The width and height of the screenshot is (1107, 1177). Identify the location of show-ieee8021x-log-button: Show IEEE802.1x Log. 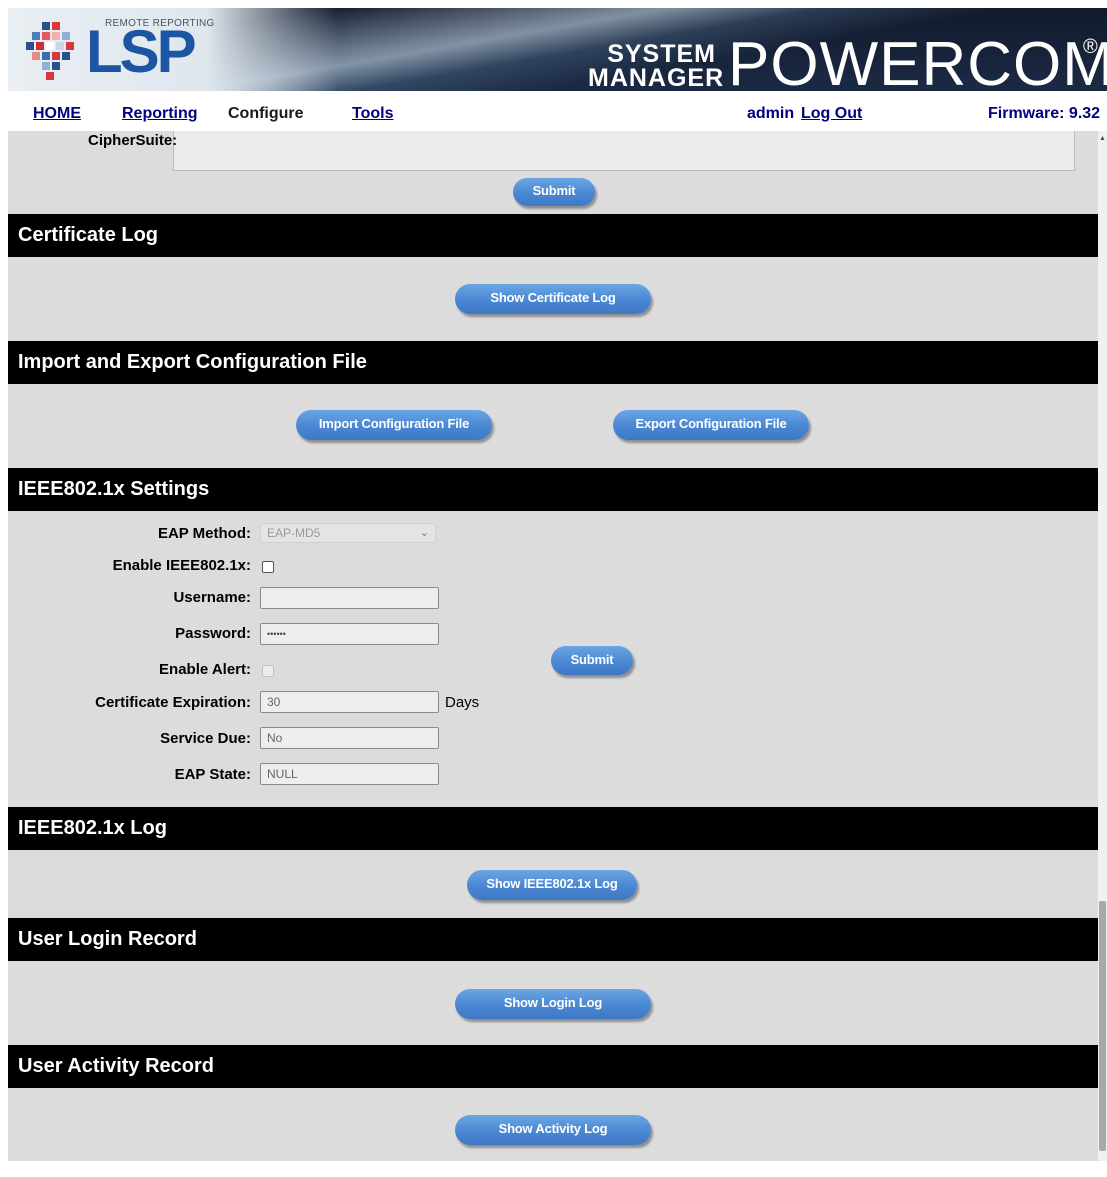
(552, 885).